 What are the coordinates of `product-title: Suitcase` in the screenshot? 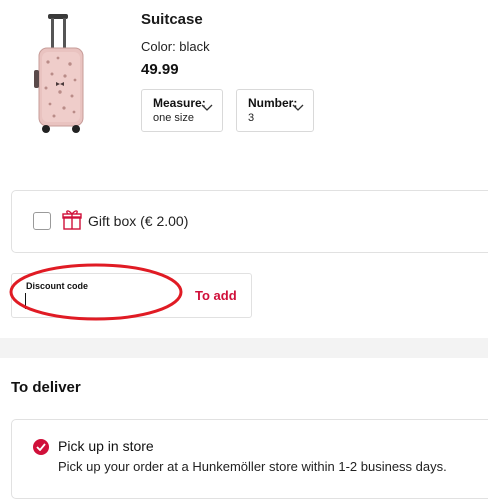 It's located at (172, 19).